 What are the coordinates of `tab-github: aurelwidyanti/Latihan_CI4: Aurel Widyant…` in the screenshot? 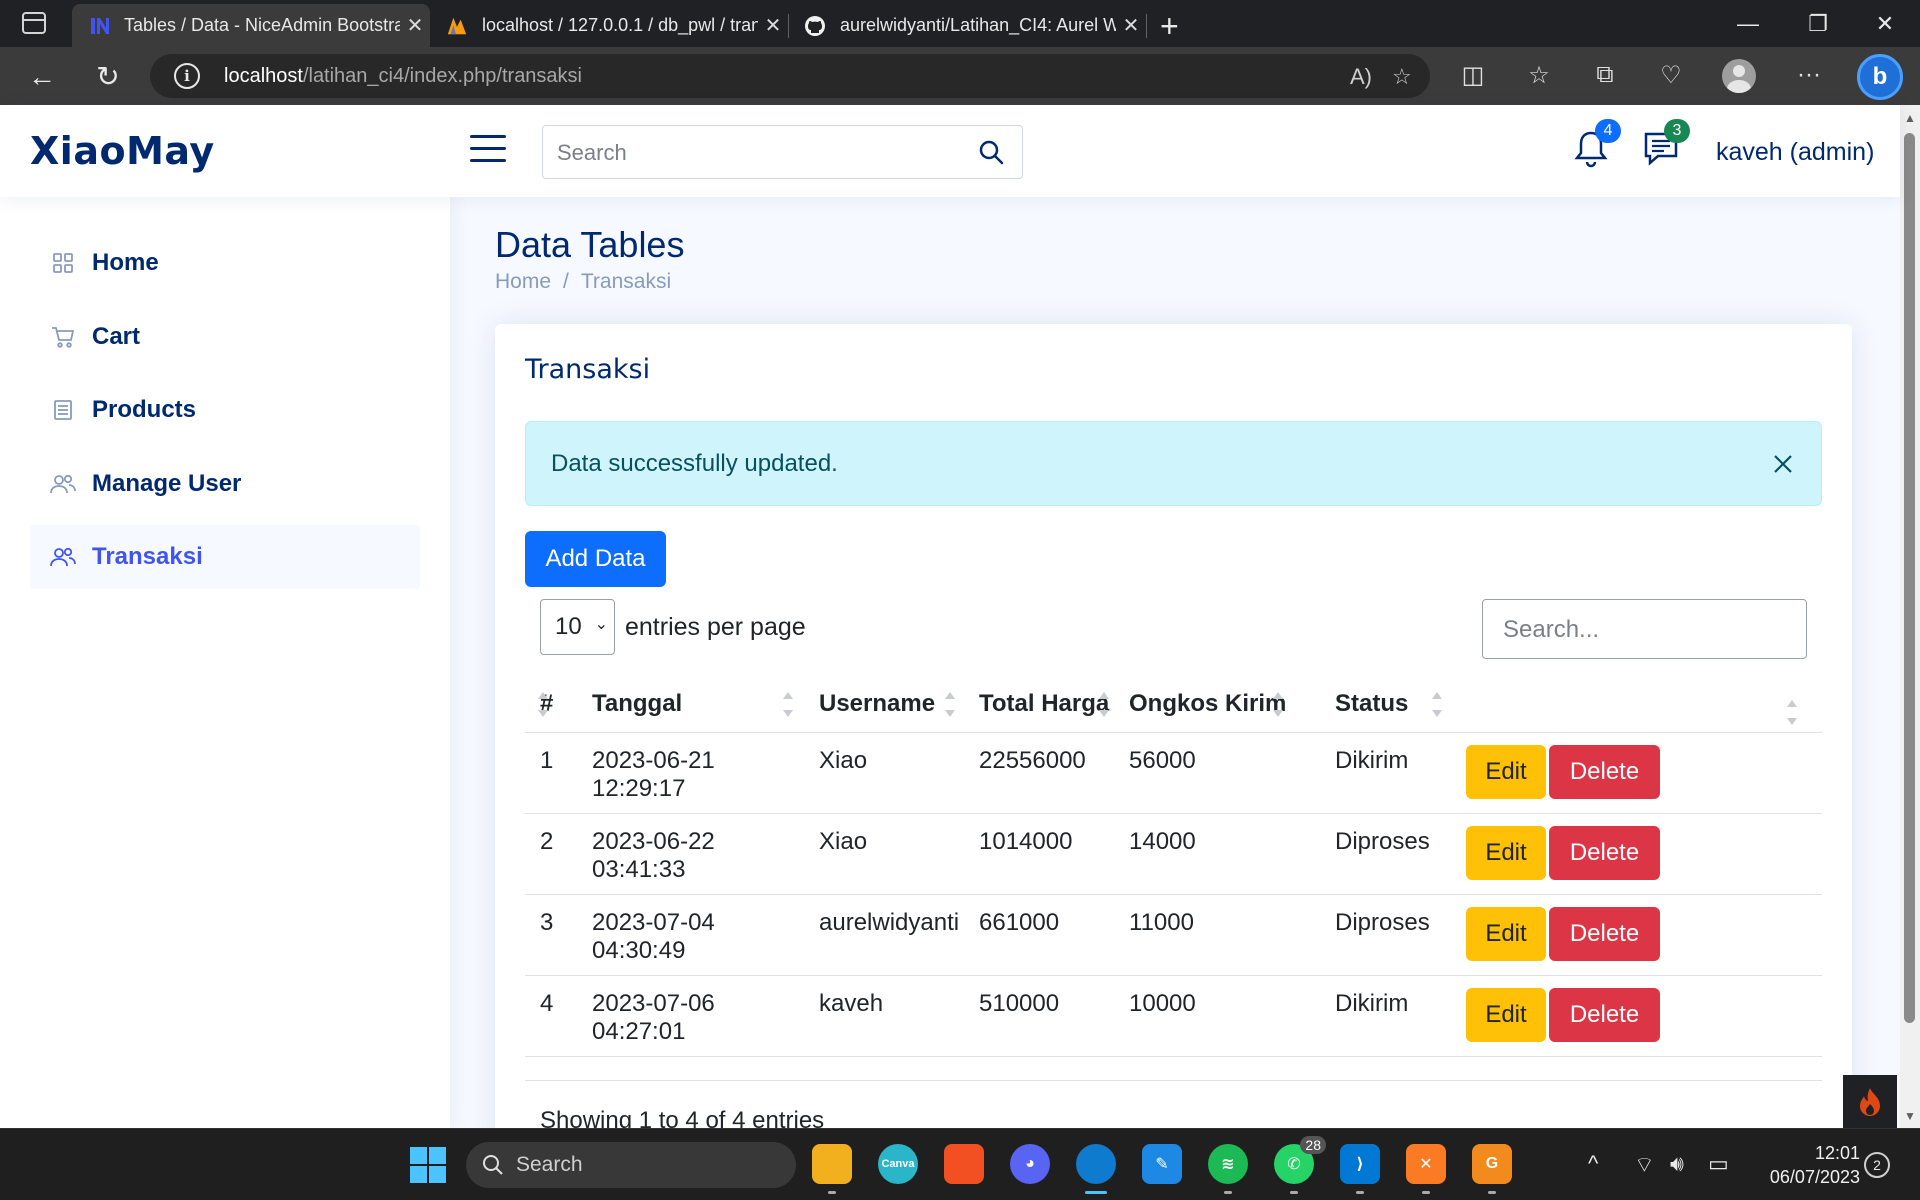 It's located at (967, 25).